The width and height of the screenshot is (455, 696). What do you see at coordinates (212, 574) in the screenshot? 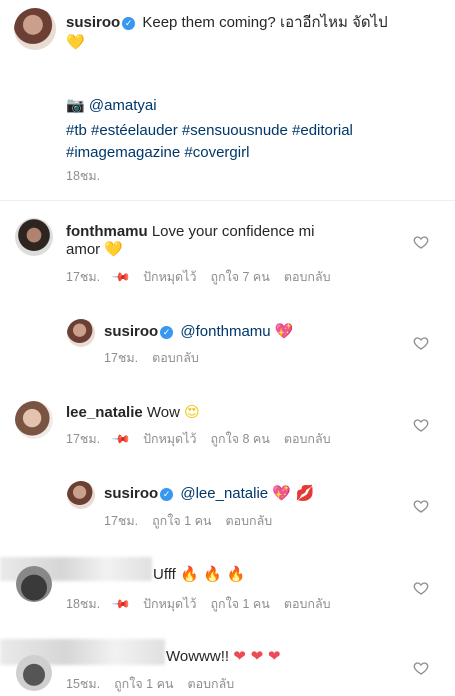
I see `comment-emoji: 🔥 🔥 🔥` at bounding box center [212, 574].